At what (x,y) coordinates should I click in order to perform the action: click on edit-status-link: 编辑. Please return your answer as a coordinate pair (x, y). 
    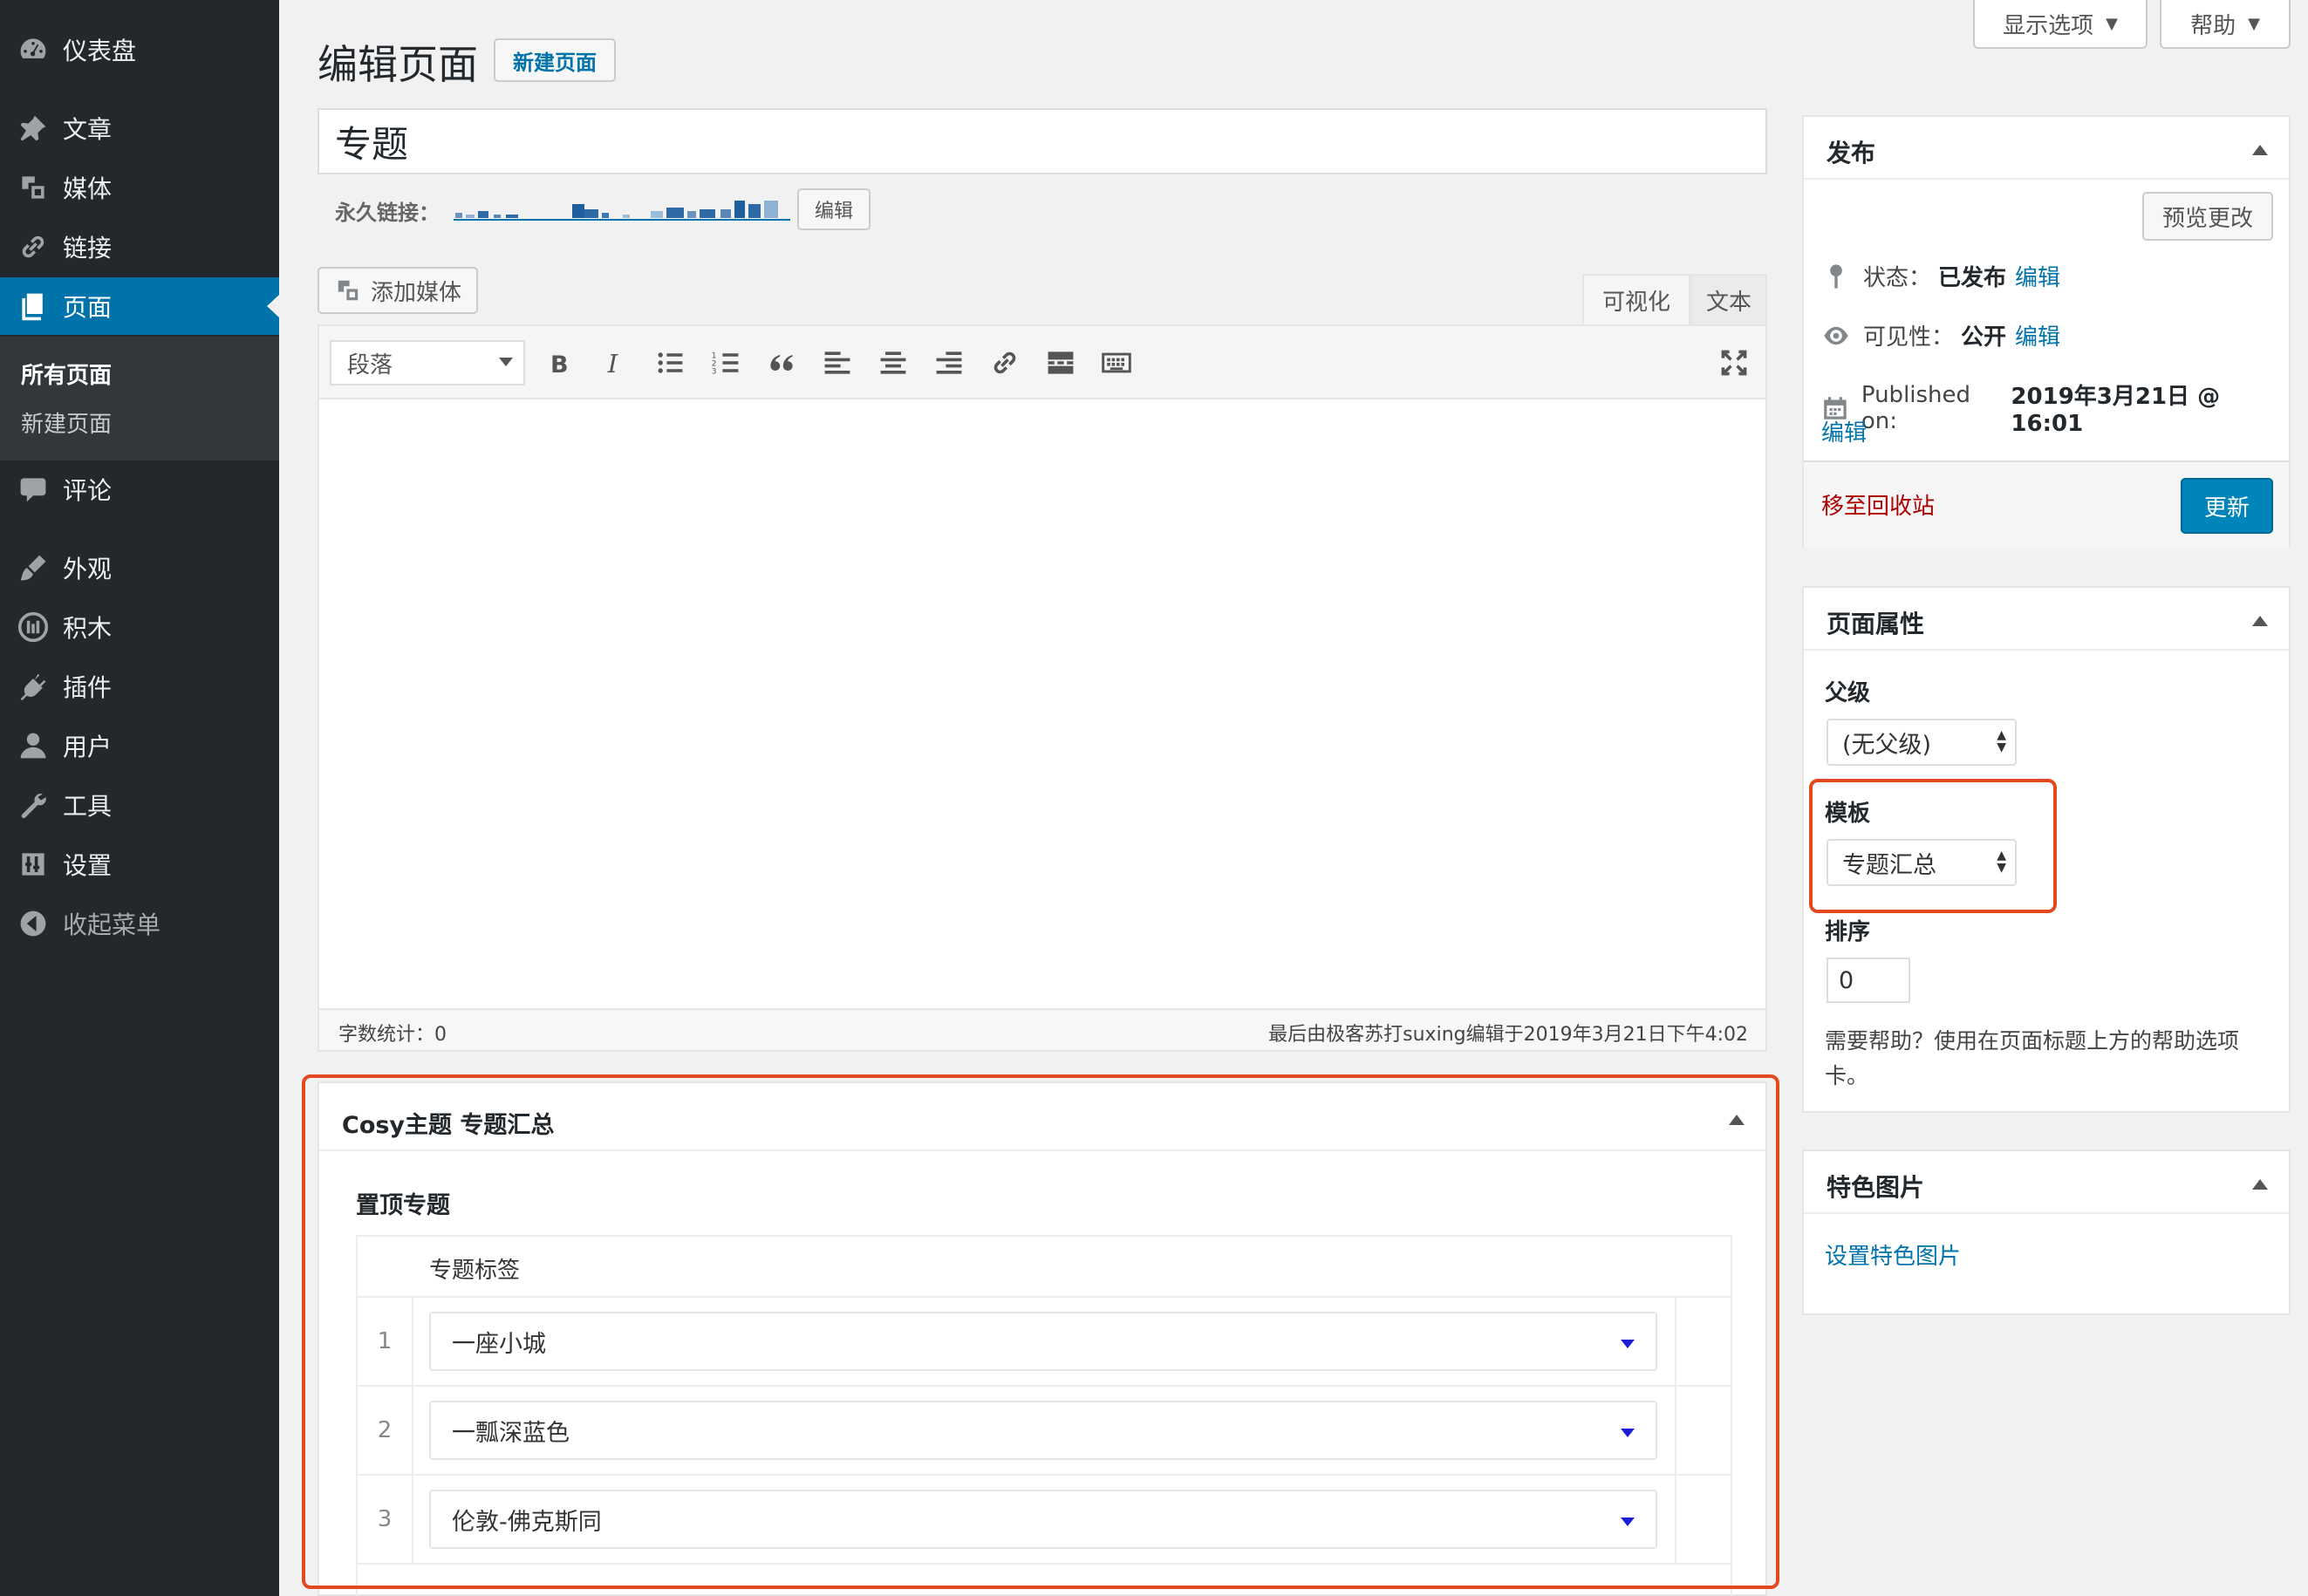
    Looking at the image, I should click on (2038, 276).